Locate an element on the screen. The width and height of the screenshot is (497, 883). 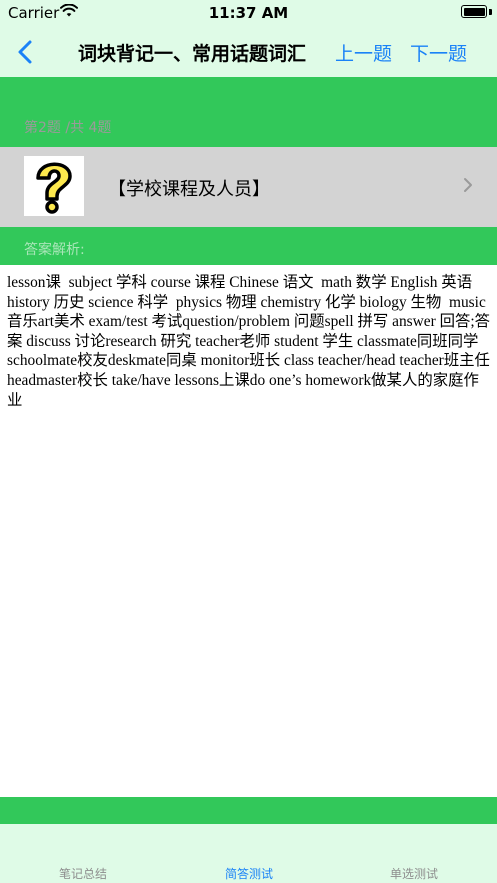
navigation-bar: 词块背记一、常用话题词汇 上一题 下一题 is located at coordinates (248, 52).